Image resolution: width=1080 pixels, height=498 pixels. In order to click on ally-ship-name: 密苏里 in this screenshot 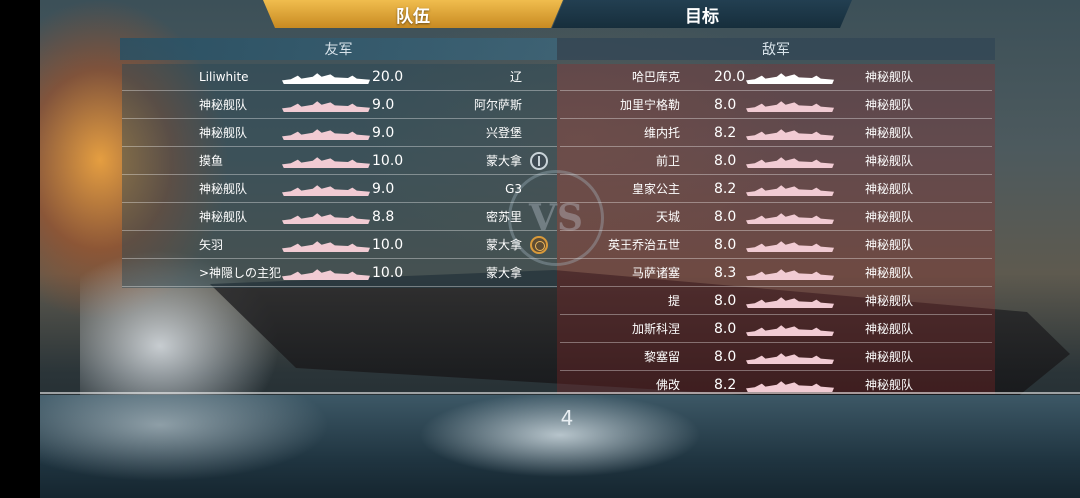, I will do `click(503, 217)`.